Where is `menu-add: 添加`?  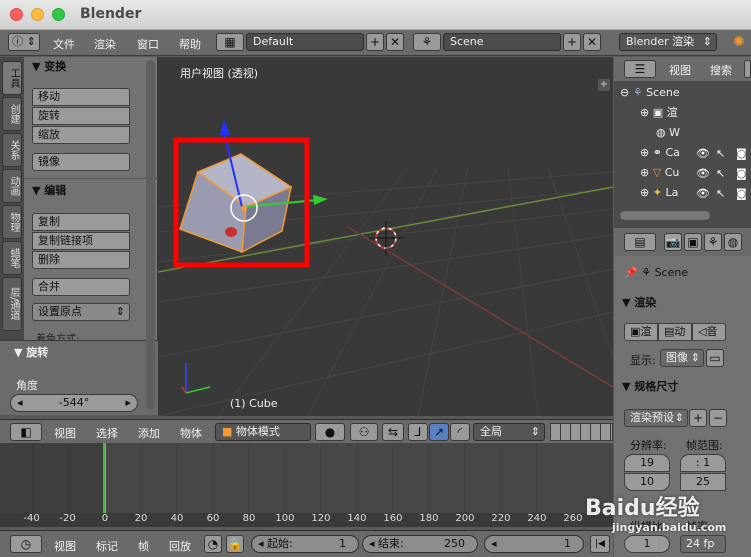 menu-add: 添加 is located at coordinates (149, 433).